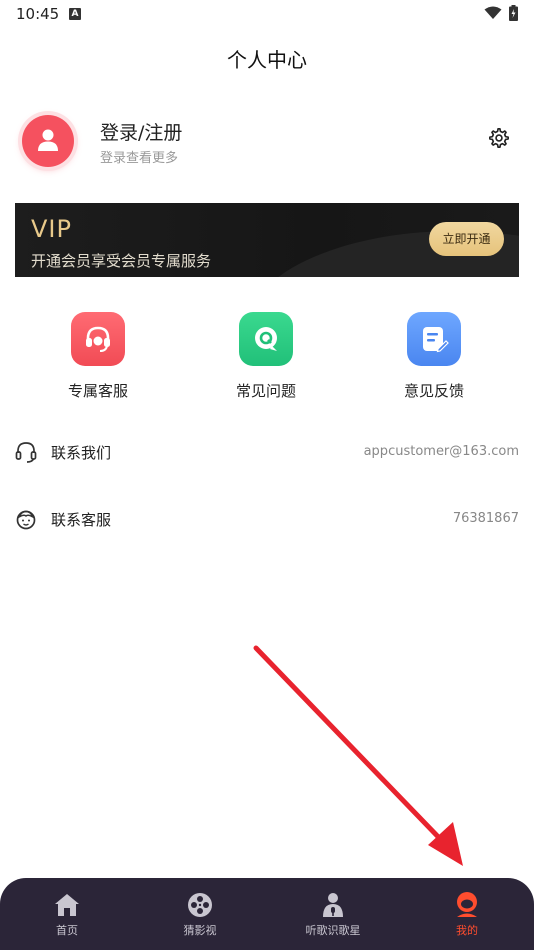 Image resolution: width=534 pixels, height=950 pixels. I want to click on quick-action-faq: 常见问题, so click(266, 356).